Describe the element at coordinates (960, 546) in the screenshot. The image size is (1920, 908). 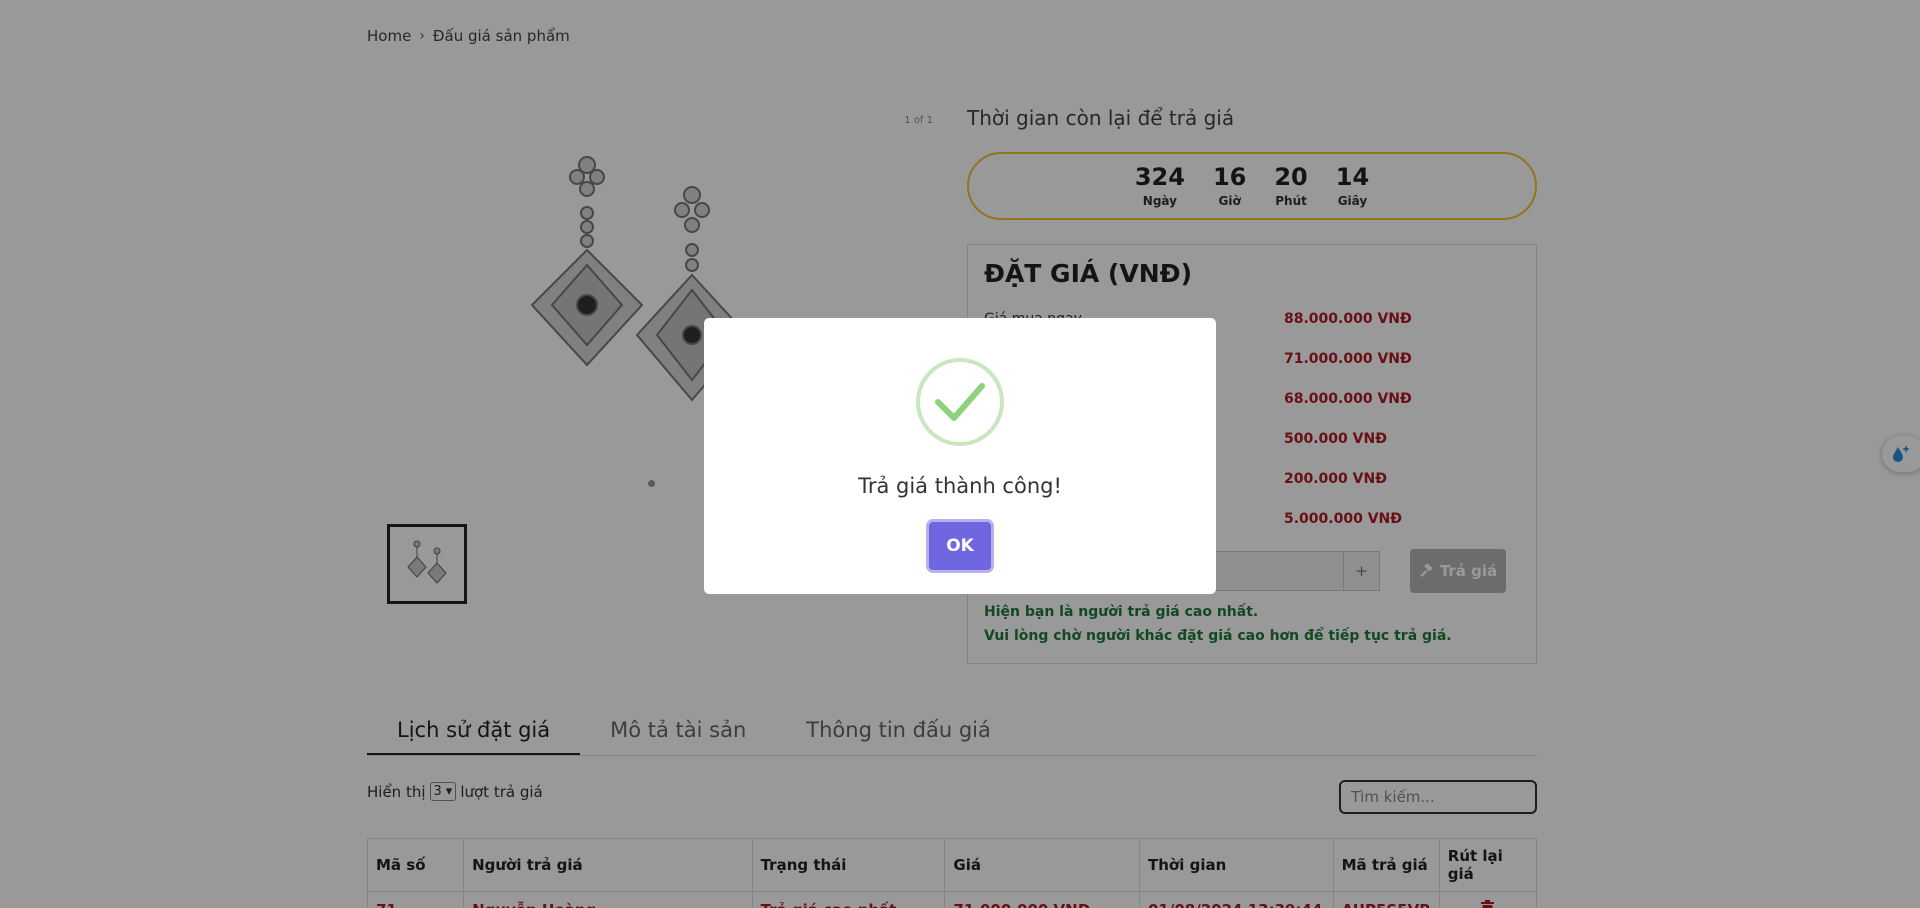
I see `ok-button: OK` at that location.